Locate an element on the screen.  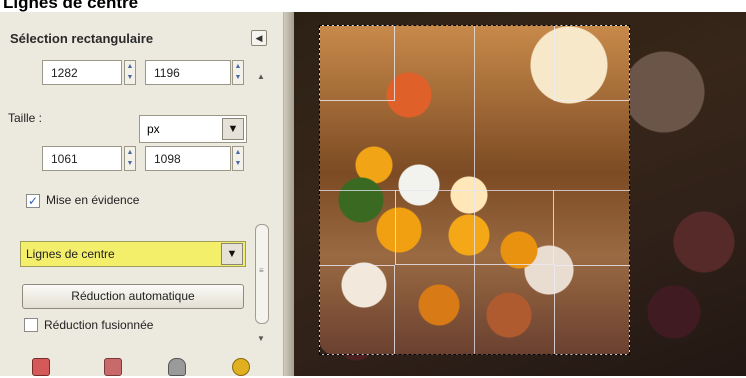
highlight-checkbox: ✓ is located at coordinates (33, 201).